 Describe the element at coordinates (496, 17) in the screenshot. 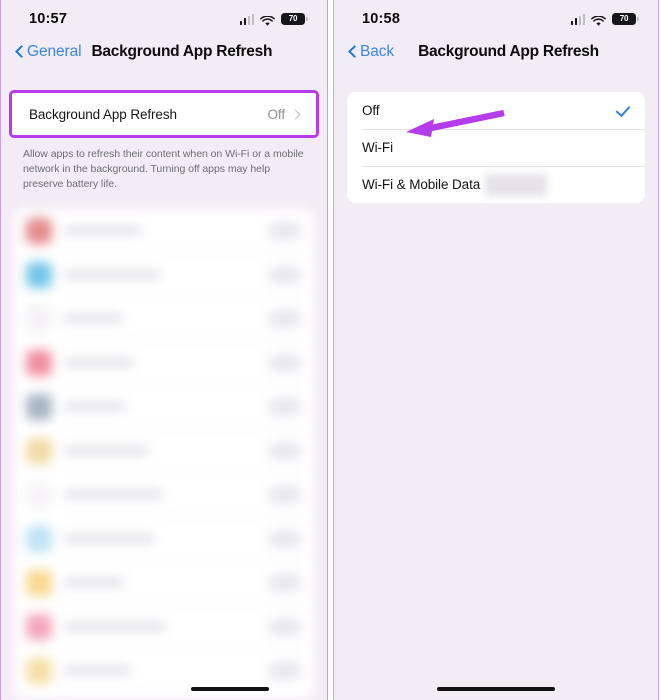

I see `right-status-bar: 10:58 70` at that location.